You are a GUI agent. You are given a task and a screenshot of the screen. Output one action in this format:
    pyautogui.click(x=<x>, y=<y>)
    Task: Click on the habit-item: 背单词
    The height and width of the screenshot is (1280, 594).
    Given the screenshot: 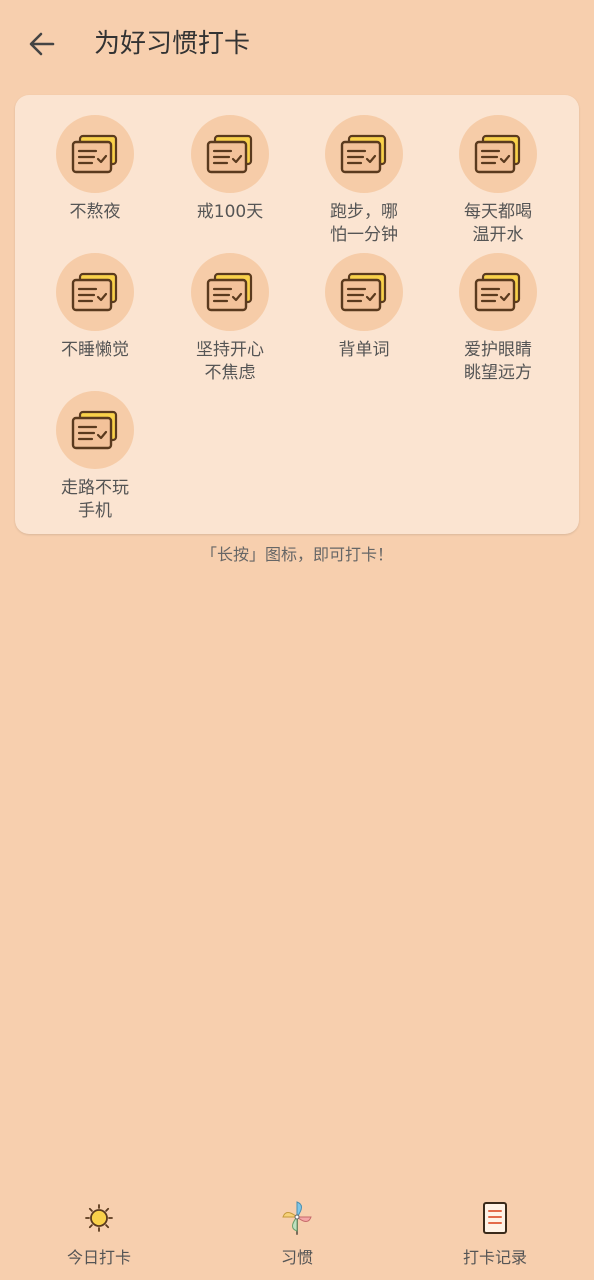 What is the action you would take?
    pyautogui.click(x=364, y=307)
    